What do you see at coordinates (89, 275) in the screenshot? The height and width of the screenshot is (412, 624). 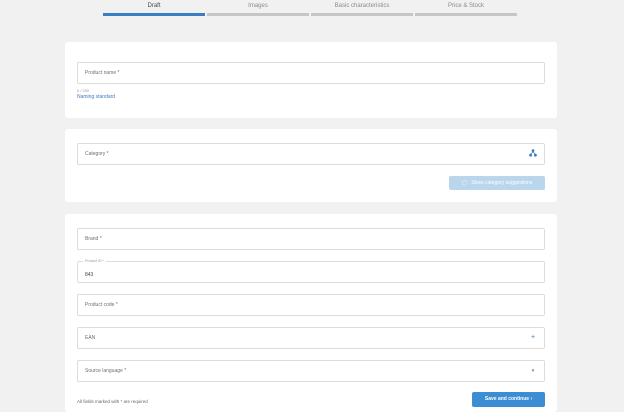 I see `product-id-value: 843` at bounding box center [89, 275].